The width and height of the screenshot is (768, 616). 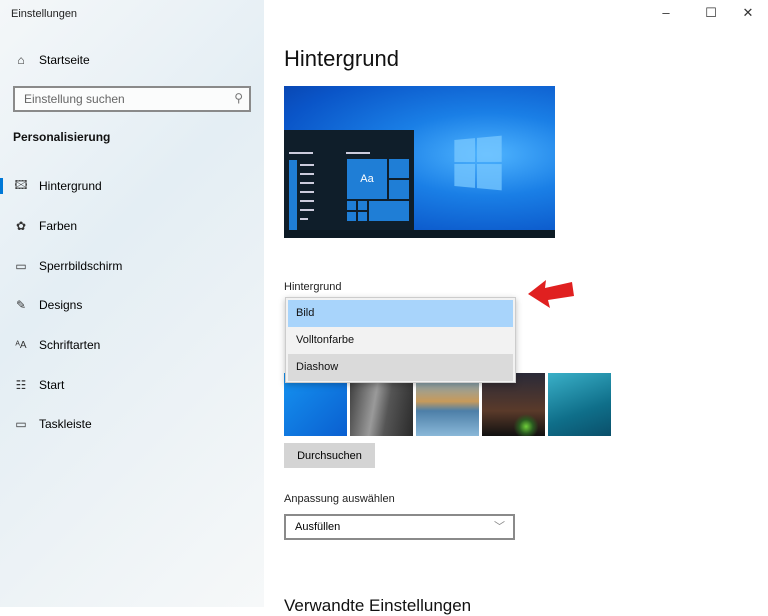 What do you see at coordinates (313, 287) in the screenshot?
I see `background-label: Hintergrund` at bounding box center [313, 287].